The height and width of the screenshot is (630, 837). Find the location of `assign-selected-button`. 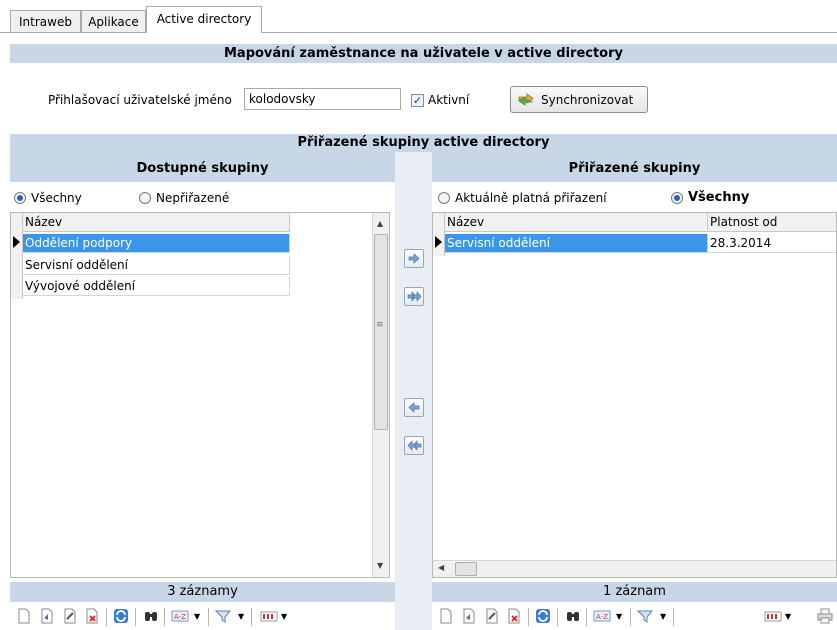

assign-selected-button is located at coordinates (414, 258).